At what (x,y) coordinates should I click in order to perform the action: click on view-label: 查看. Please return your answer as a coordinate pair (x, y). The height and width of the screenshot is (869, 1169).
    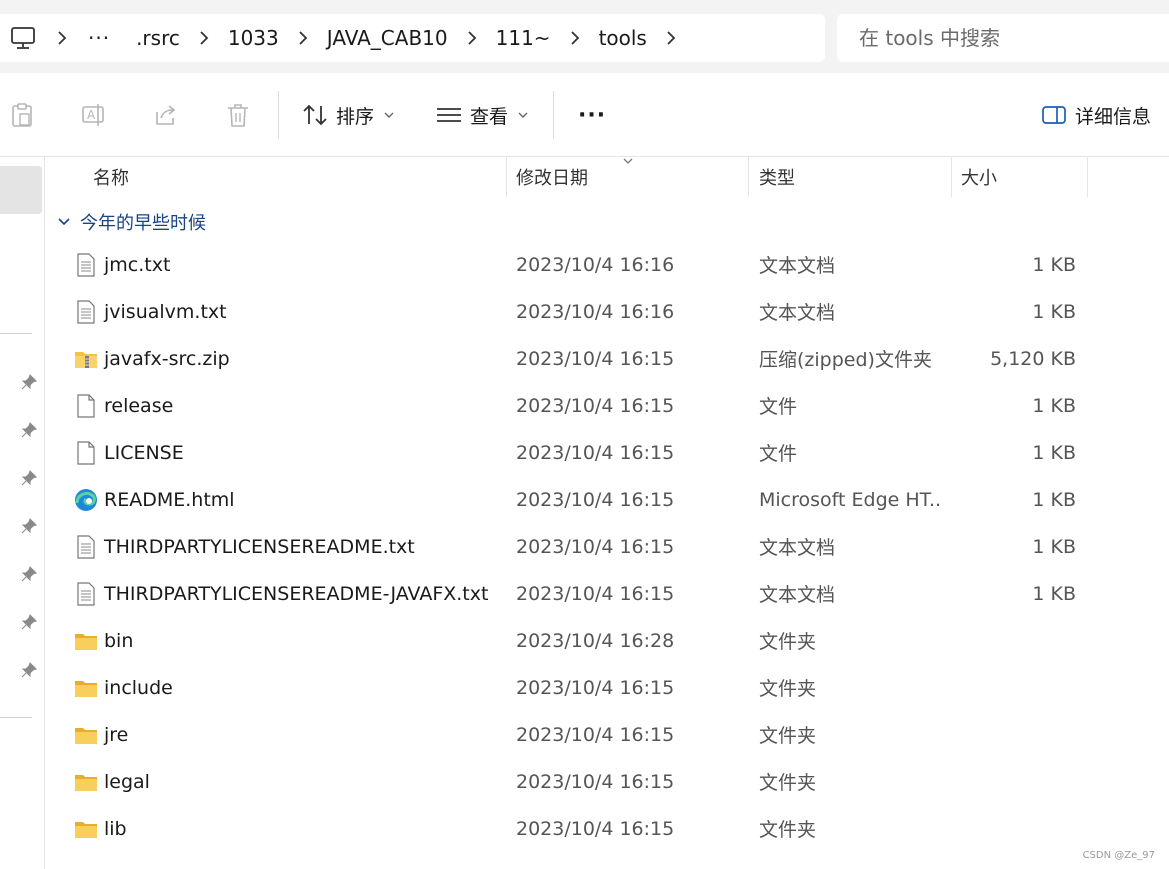
    Looking at the image, I should click on (489, 116).